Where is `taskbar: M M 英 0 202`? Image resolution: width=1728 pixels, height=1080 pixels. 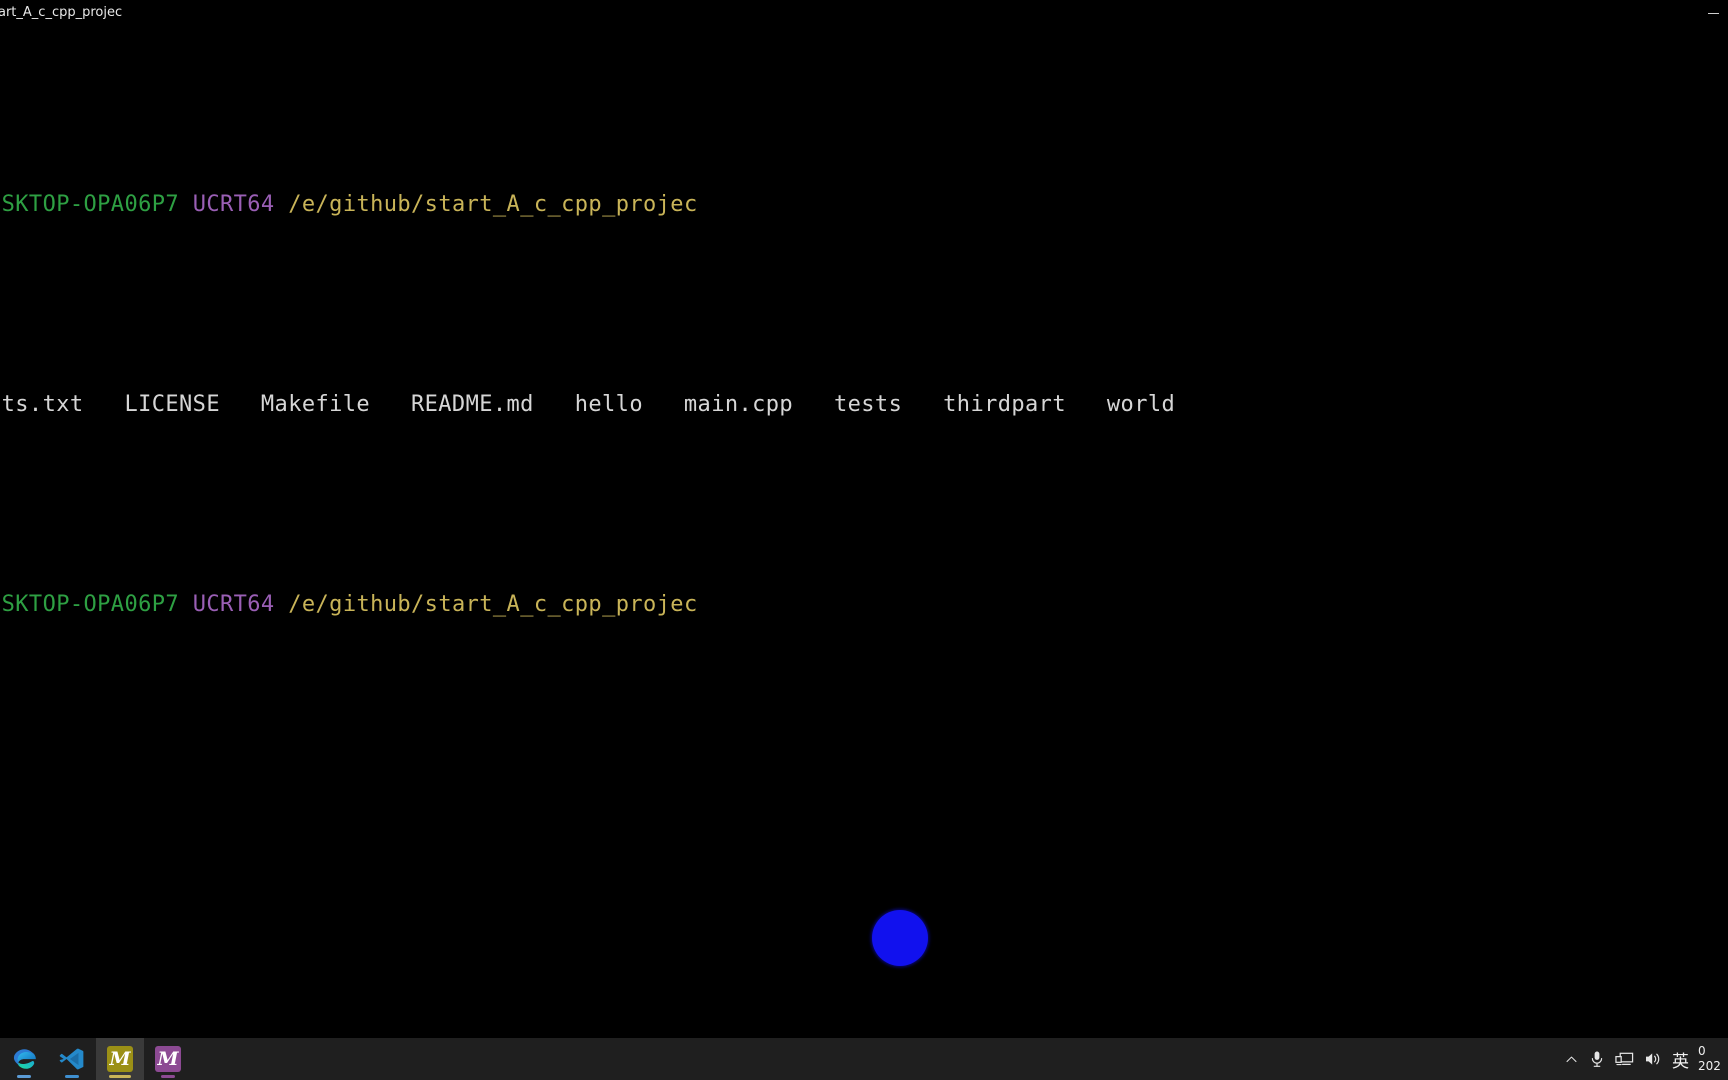 taskbar: M M 英 0 202 is located at coordinates (864, 1059).